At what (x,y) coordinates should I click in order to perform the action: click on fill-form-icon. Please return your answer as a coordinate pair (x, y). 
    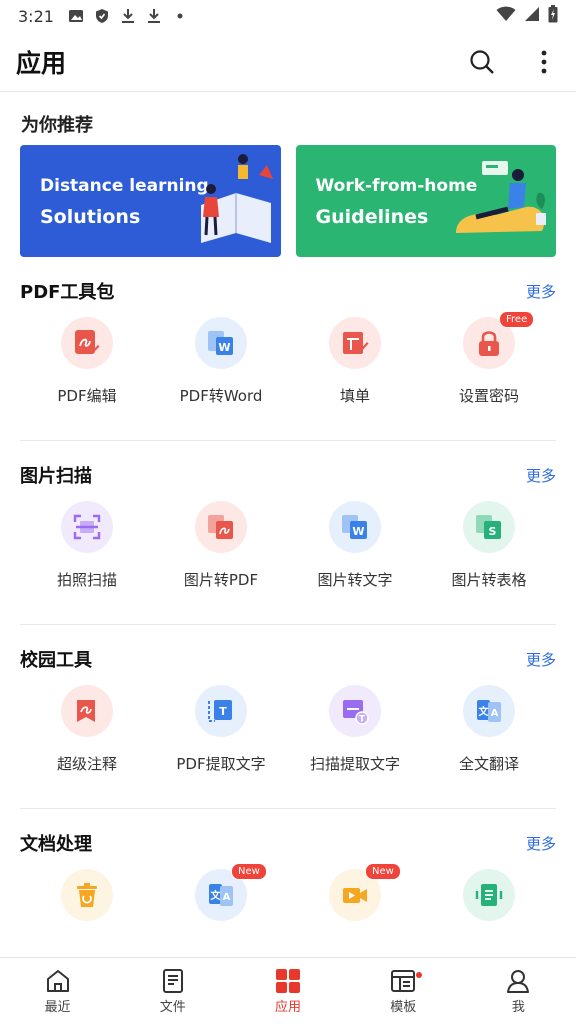
    Looking at the image, I should click on (356, 343).